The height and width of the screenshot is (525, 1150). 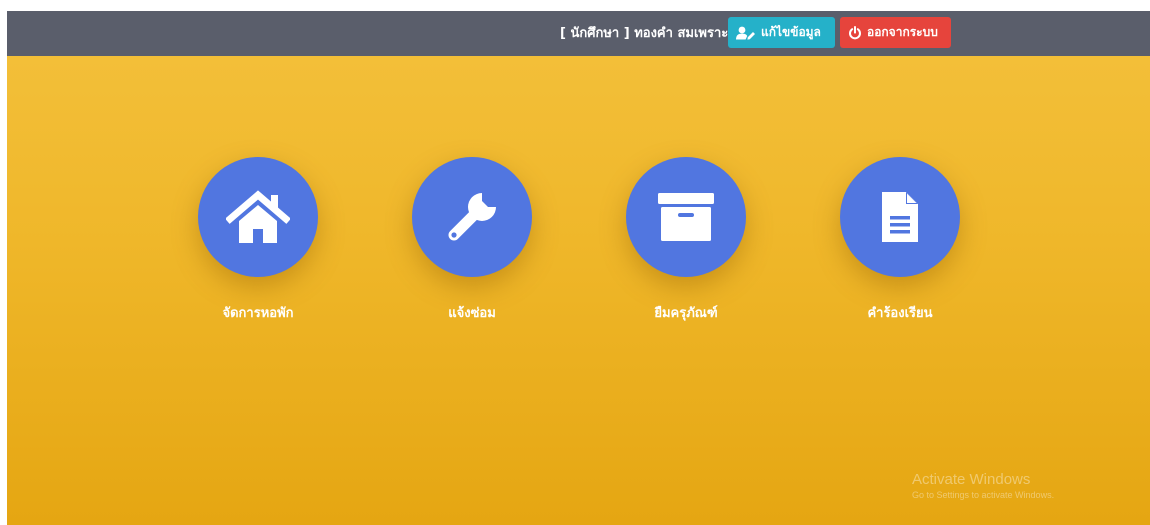 I want to click on wrench-icon, so click(x=472, y=217).